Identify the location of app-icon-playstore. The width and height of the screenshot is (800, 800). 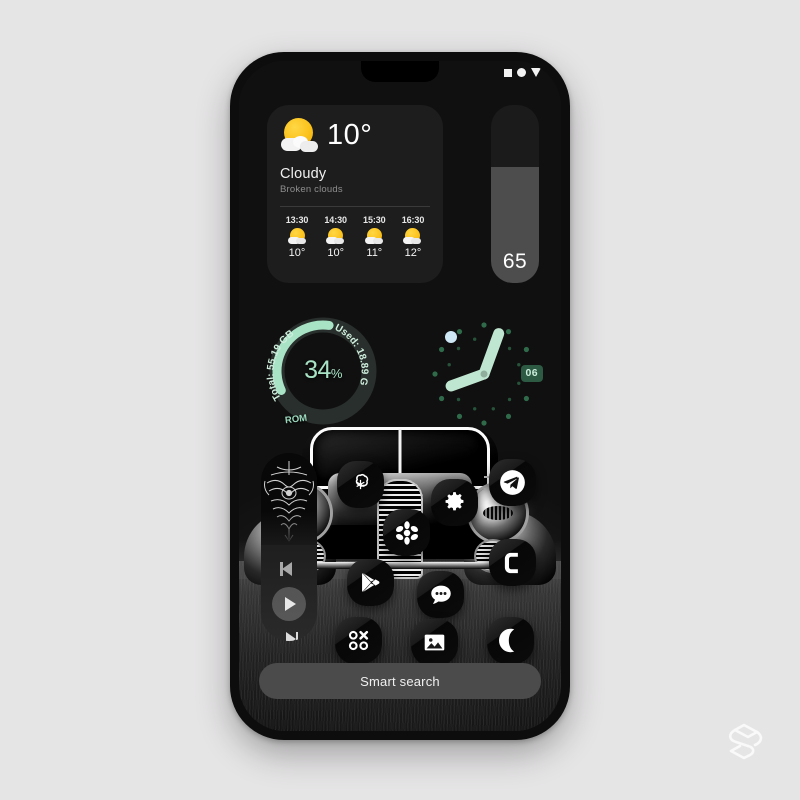
(370, 582).